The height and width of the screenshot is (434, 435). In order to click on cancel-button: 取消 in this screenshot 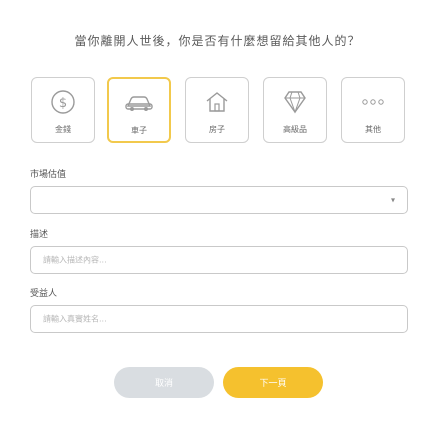, I will do `click(164, 382)`.